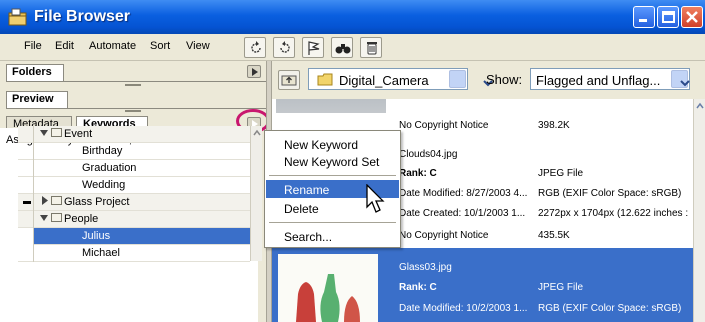 The image size is (705, 322). What do you see at coordinates (134, 151) in the screenshot?
I see `tree-row-birthday: Birthday` at bounding box center [134, 151].